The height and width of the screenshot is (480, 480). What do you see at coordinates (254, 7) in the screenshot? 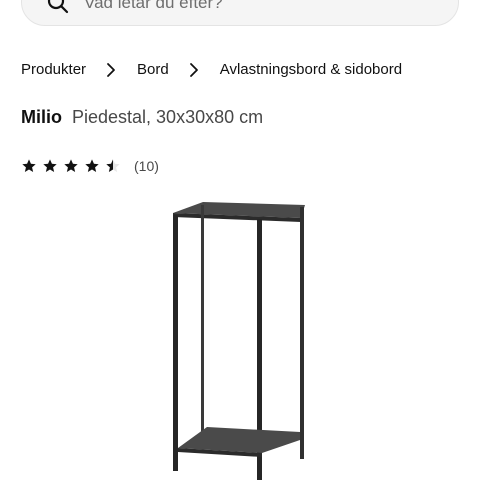
I see `search-input` at bounding box center [254, 7].